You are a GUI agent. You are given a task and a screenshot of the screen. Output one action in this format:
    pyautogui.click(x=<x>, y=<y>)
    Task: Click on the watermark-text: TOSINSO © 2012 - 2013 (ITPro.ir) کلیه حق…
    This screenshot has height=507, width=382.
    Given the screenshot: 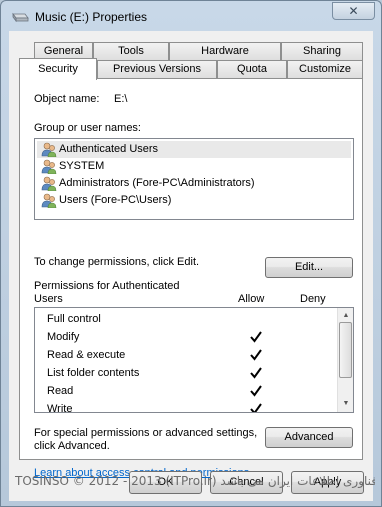 What is the action you would take?
    pyautogui.click(x=195, y=481)
    